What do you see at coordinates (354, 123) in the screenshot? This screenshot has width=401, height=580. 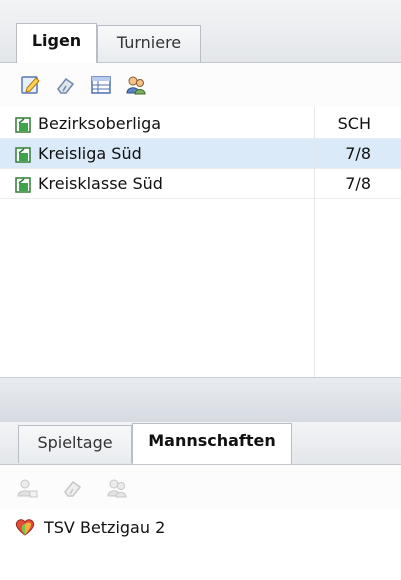 I see `league-code: SCH` at bounding box center [354, 123].